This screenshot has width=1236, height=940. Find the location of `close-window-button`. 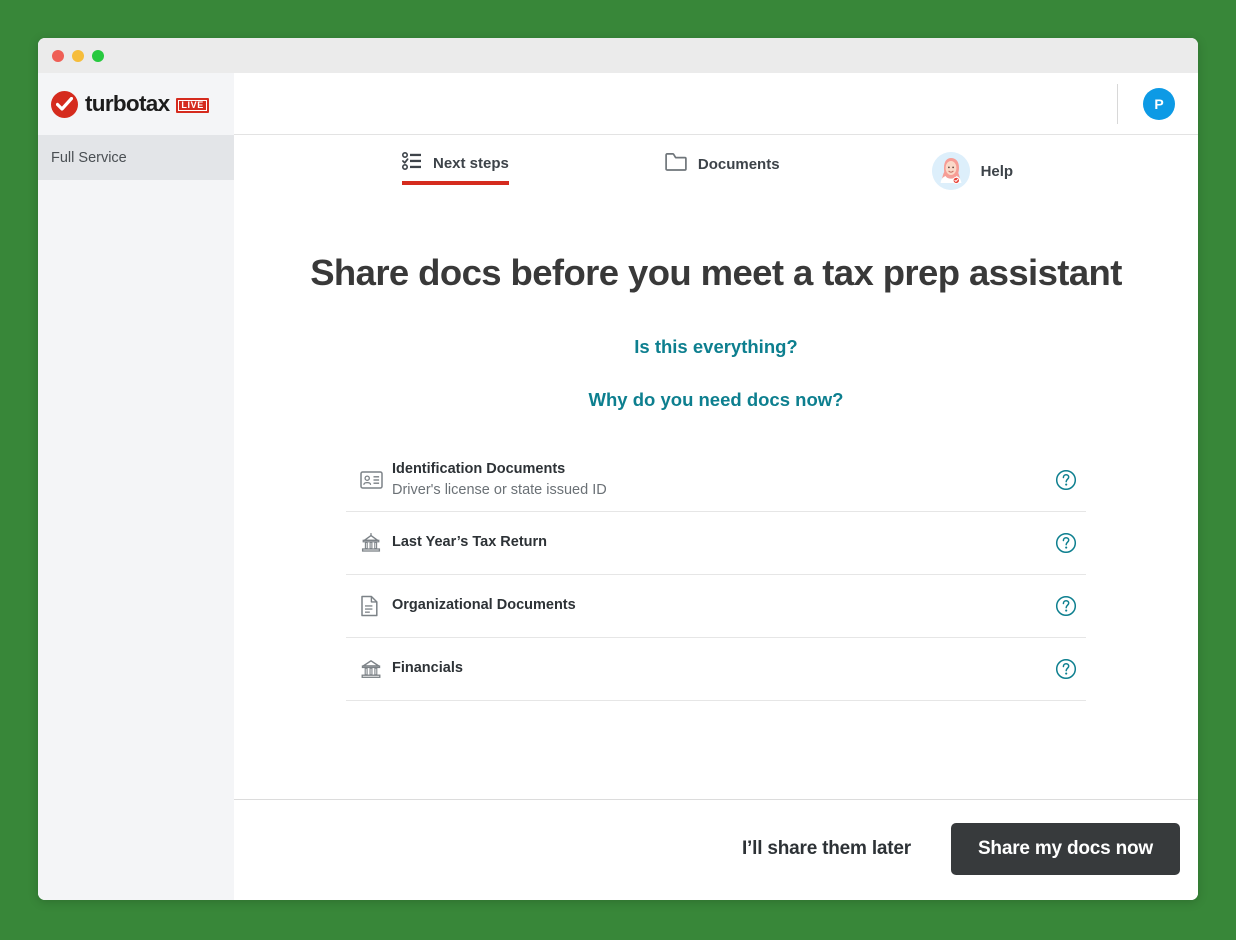

close-window-button is located at coordinates (58, 55).